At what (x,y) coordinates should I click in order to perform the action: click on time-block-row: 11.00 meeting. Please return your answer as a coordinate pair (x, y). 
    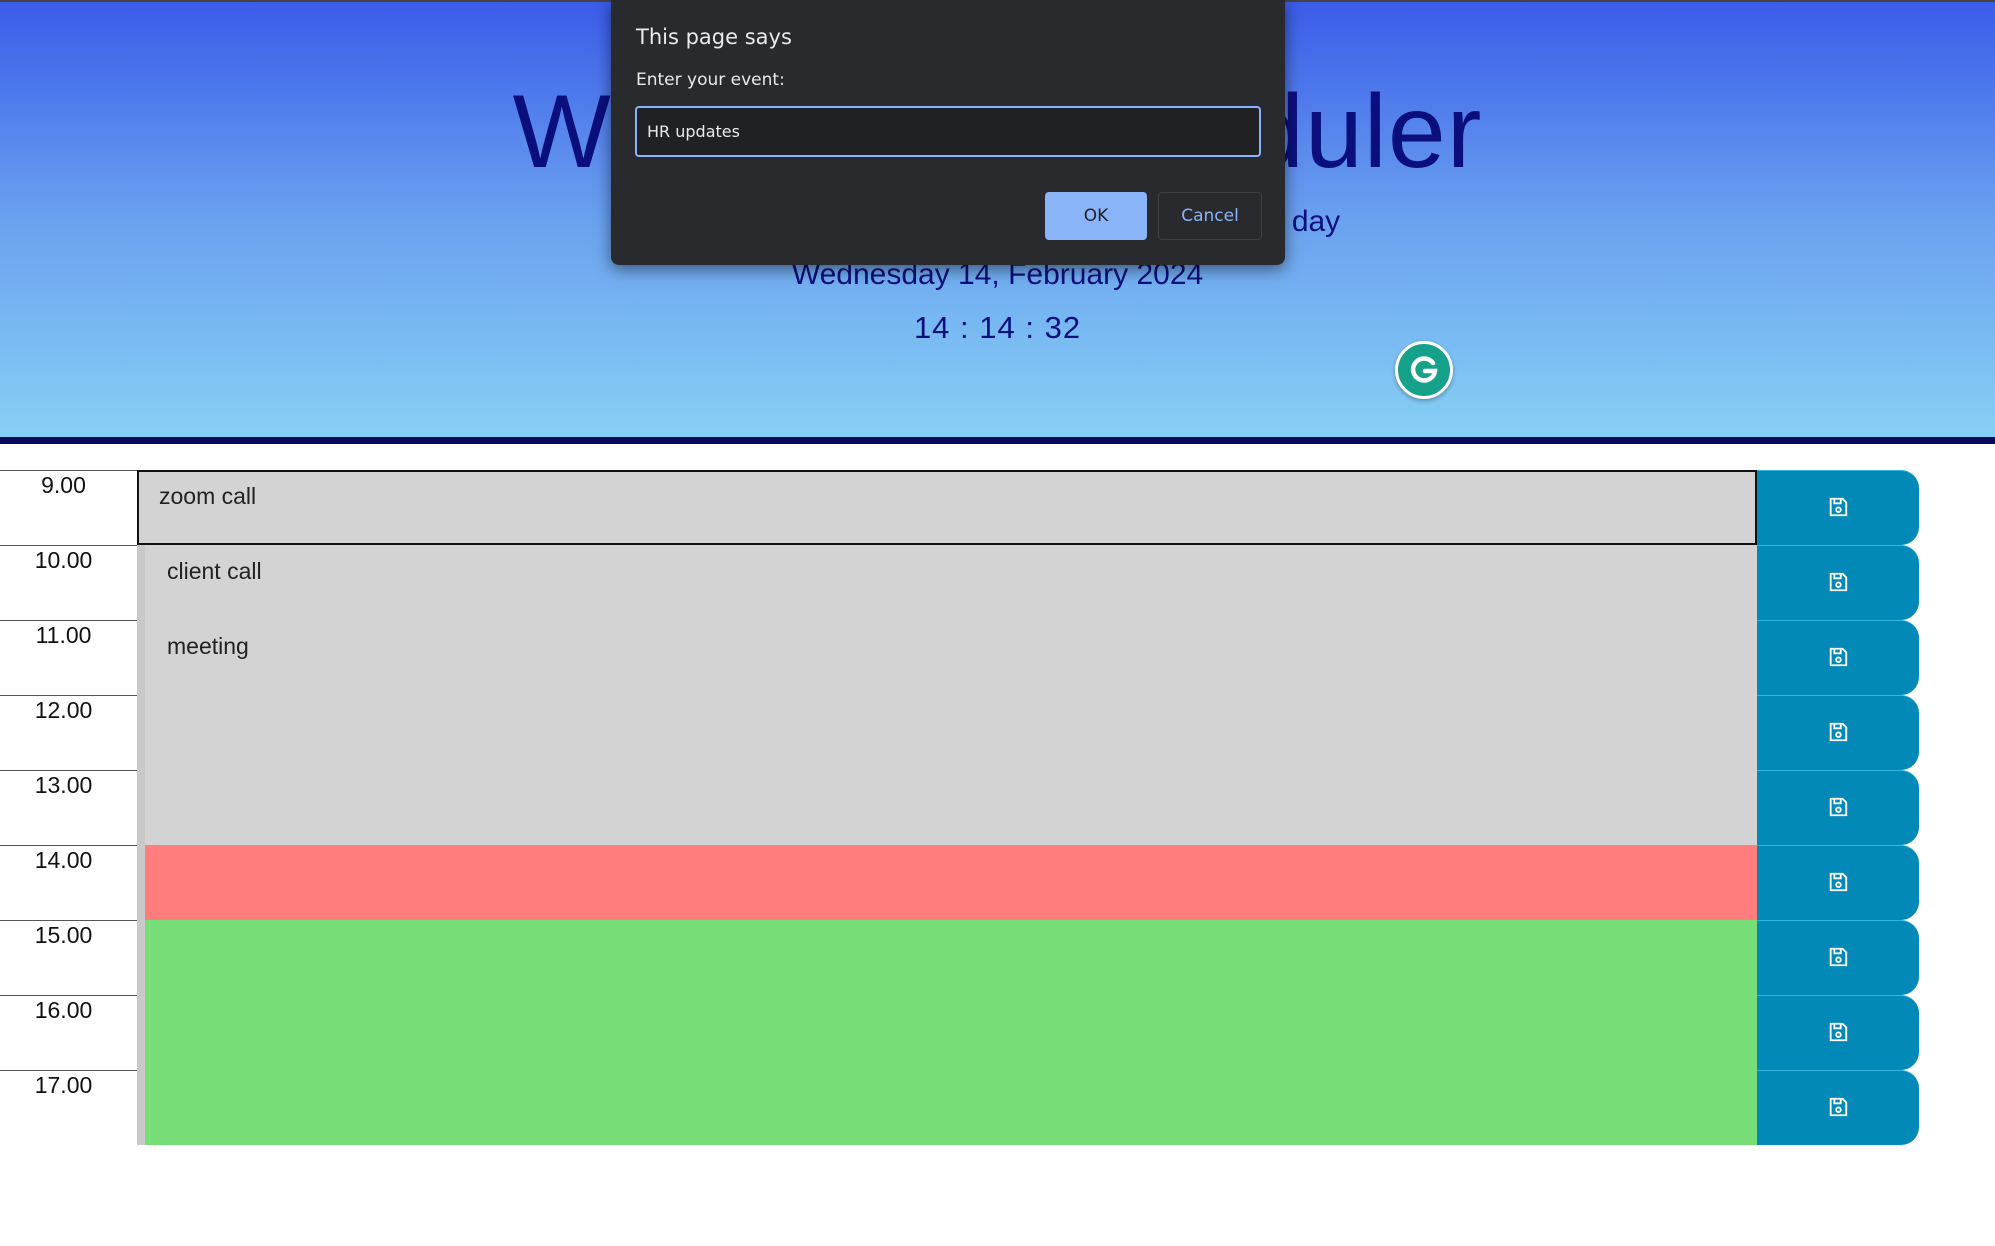
    Looking at the image, I should click on (997, 657).